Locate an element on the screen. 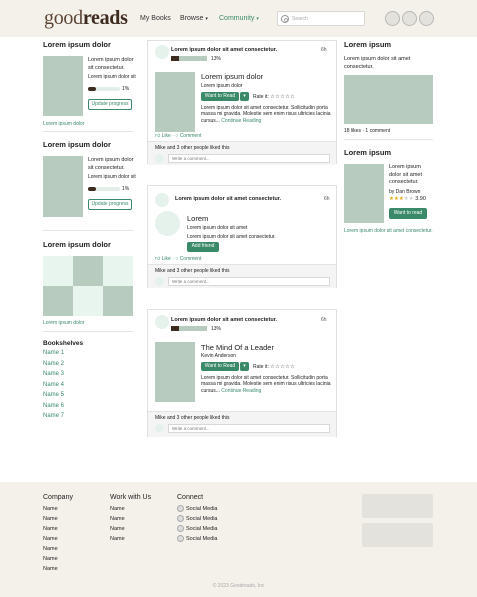  friend-name: Lorem is located at coordinates (197, 218).